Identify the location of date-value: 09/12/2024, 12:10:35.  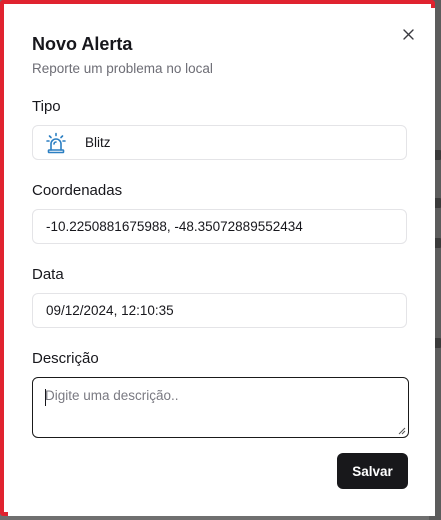
(110, 310).